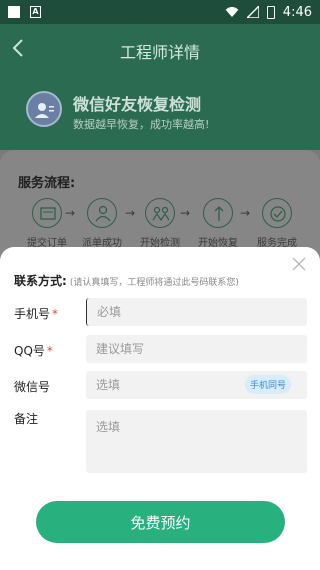 The width and height of the screenshot is (320, 570). I want to click on phone-label: 手机号 *, so click(36, 313).